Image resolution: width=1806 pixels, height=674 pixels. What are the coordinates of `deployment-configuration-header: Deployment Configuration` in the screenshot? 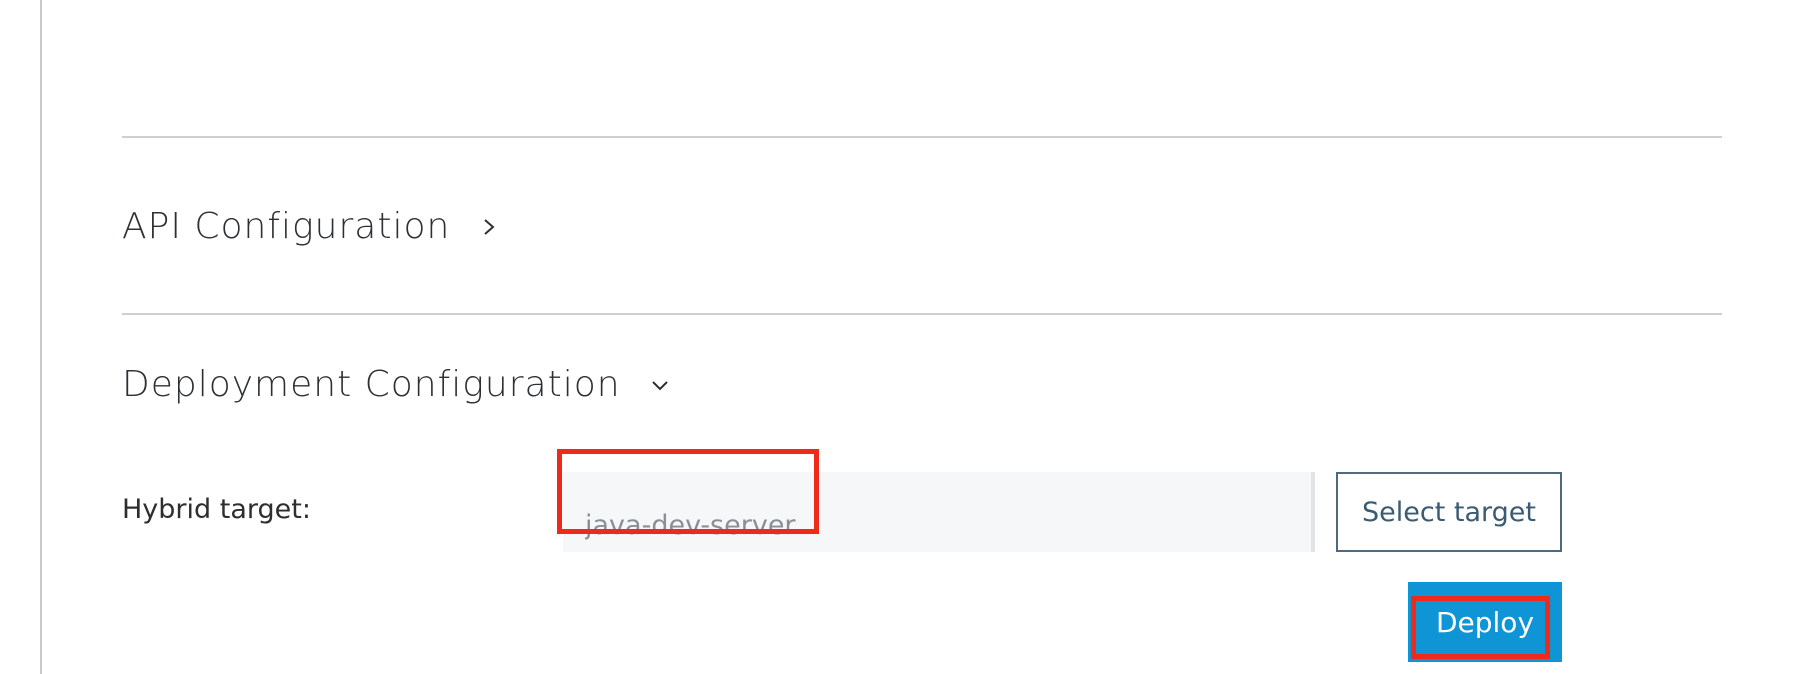 It's located at (396, 384).